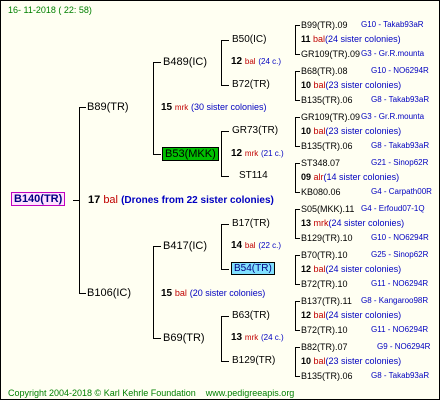  I want to click on gen4-bottom-group: G3 - Gr.R.mounta, so click(393, 53).